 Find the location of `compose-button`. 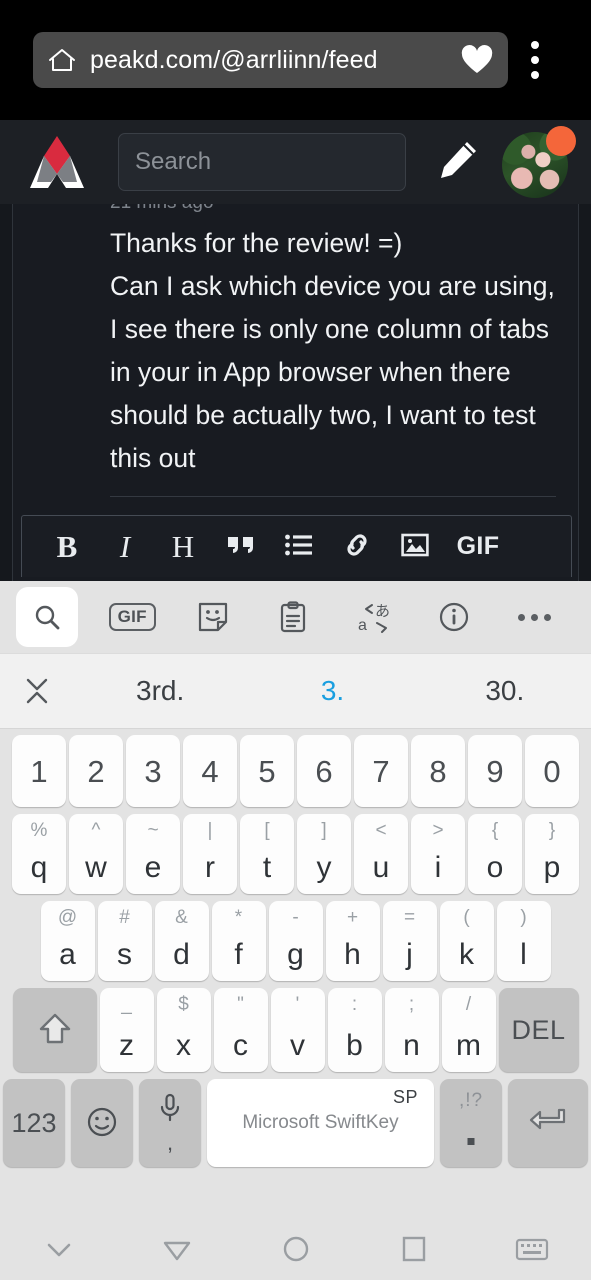

compose-button is located at coordinates (457, 162).